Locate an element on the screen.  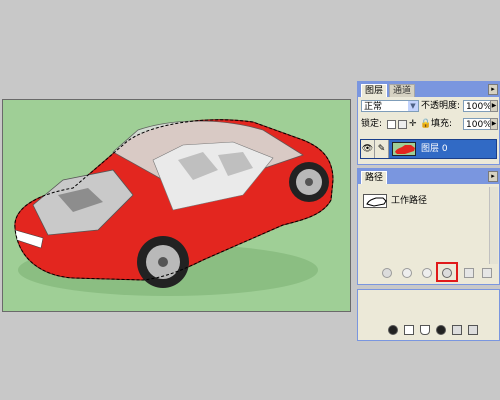
fill-slider-arrow-icon: ▶ is located at coordinates (494, 124).